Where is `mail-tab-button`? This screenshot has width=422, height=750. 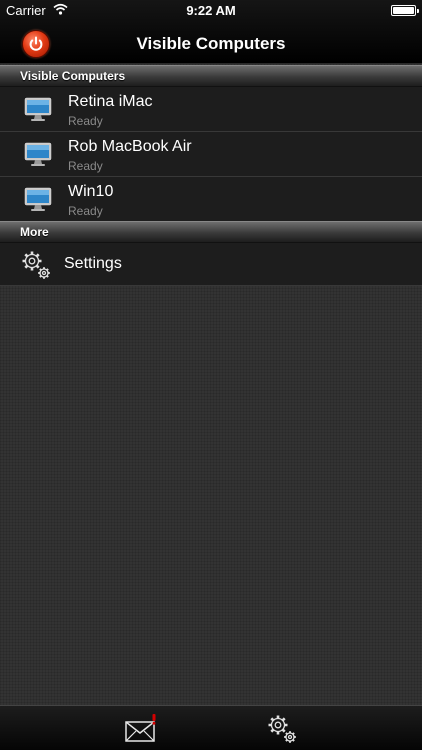
mail-tab-button is located at coordinates (141, 731).